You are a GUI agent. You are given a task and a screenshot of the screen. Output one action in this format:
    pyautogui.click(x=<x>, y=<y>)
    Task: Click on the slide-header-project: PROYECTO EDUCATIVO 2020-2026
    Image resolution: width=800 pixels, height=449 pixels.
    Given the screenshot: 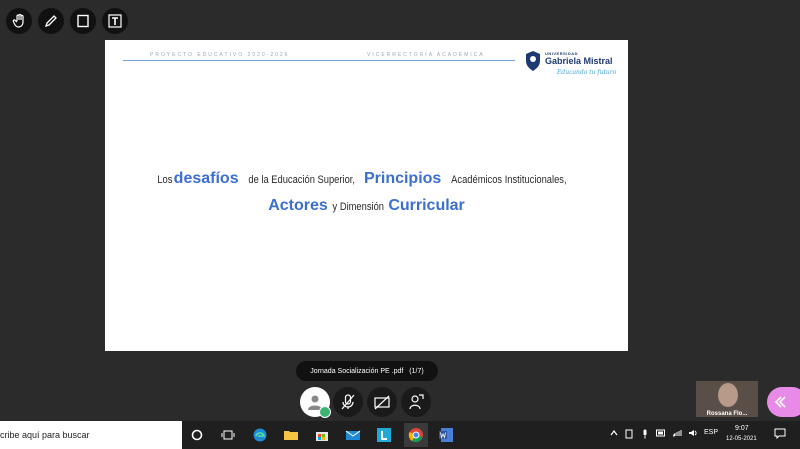 What is the action you would take?
    pyautogui.click(x=220, y=55)
    